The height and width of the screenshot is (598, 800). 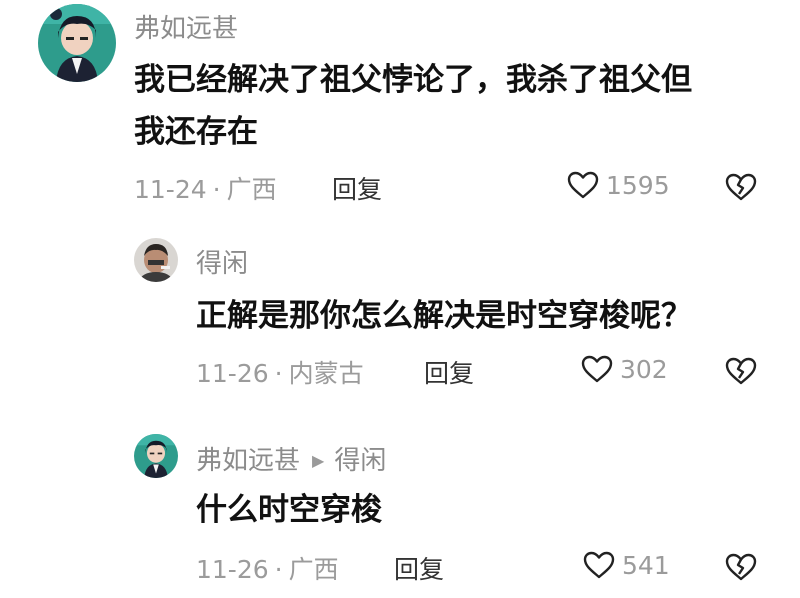 I want to click on comment-text: 什么时空穿梭, so click(x=486, y=510).